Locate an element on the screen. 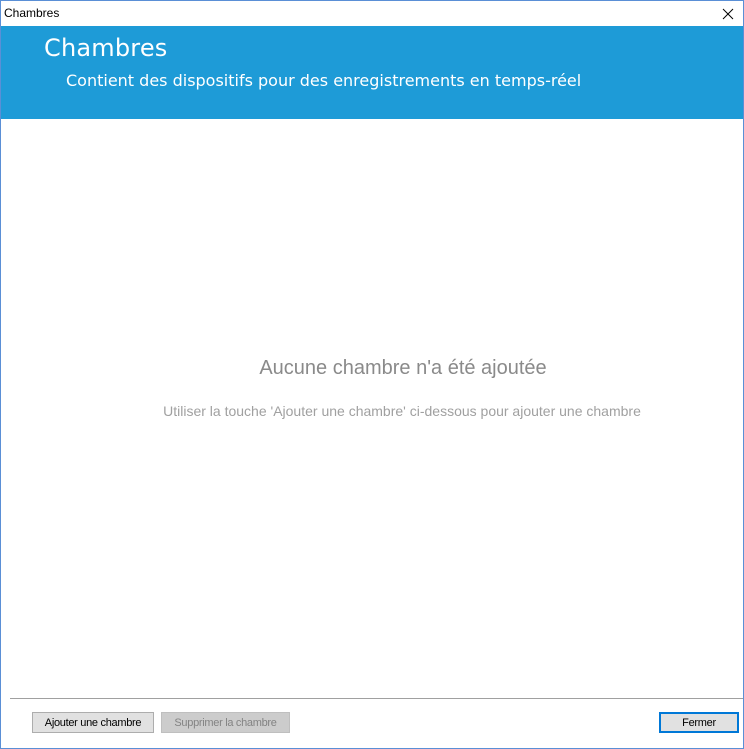 Image resolution: width=744 pixels, height=749 pixels. remove-room-button: Supprimer la chambre is located at coordinates (225, 722).